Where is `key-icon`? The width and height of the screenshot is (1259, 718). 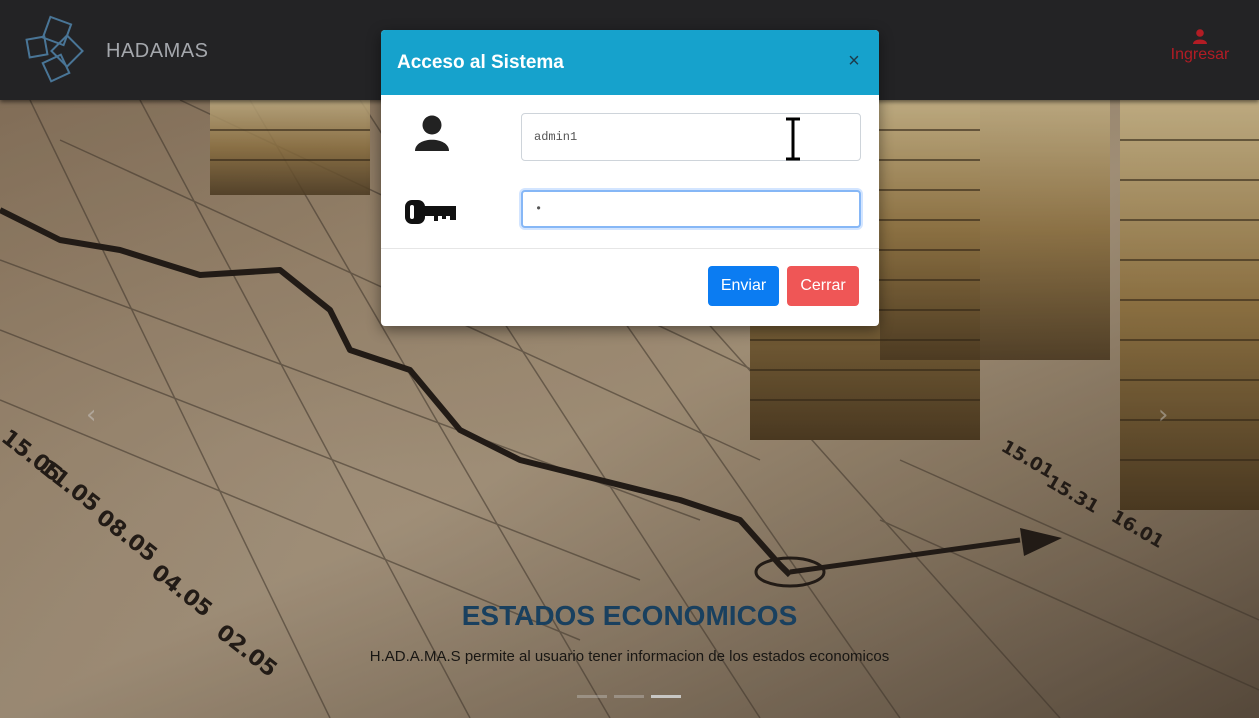
key-icon is located at coordinates (430, 212).